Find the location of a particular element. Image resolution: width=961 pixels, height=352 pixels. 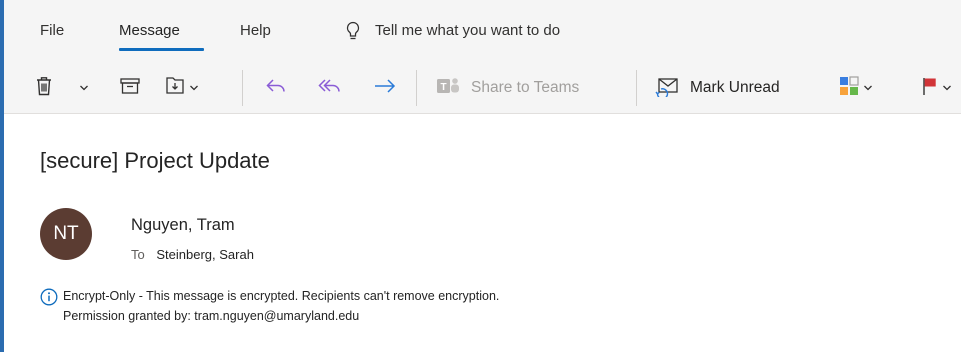

categorize-icon is located at coordinates (849, 88).